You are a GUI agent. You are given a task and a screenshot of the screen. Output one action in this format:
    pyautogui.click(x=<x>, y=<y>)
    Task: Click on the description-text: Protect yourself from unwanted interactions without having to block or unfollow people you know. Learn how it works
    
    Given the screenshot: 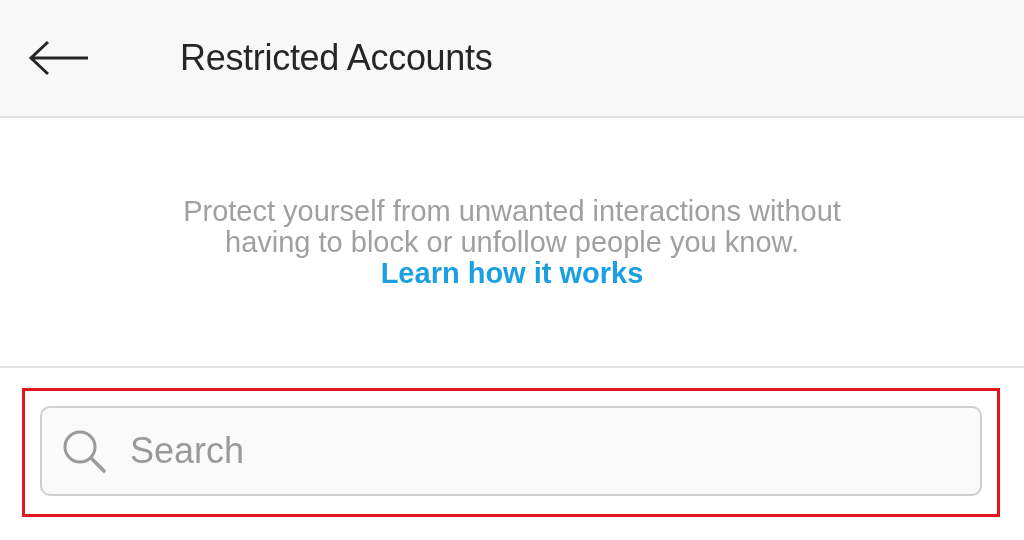 What is the action you would take?
    pyautogui.click(x=512, y=242)
    